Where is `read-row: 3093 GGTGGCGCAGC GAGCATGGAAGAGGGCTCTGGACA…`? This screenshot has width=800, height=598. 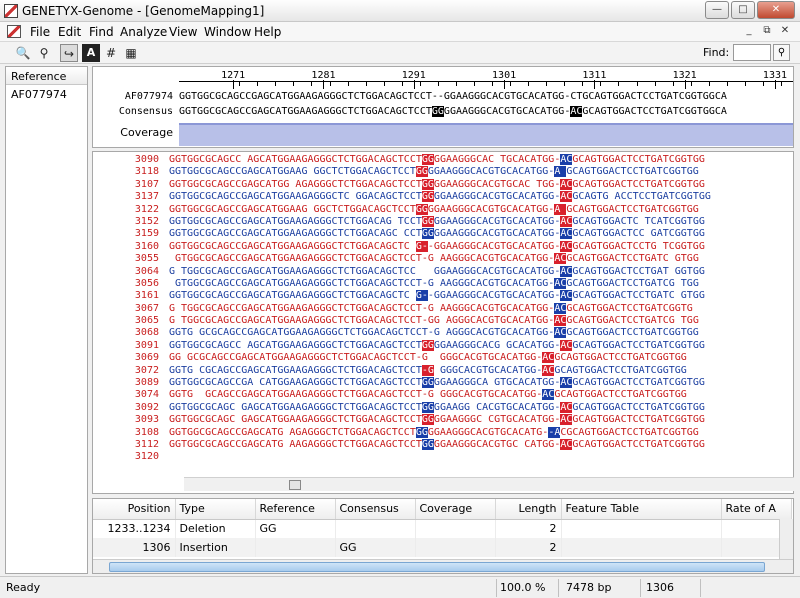 read-row: 3093 GGTGGCGCAGC GAGCATGGAAGAGGGCTCTGGACA… is located at coordinates (443, 420).